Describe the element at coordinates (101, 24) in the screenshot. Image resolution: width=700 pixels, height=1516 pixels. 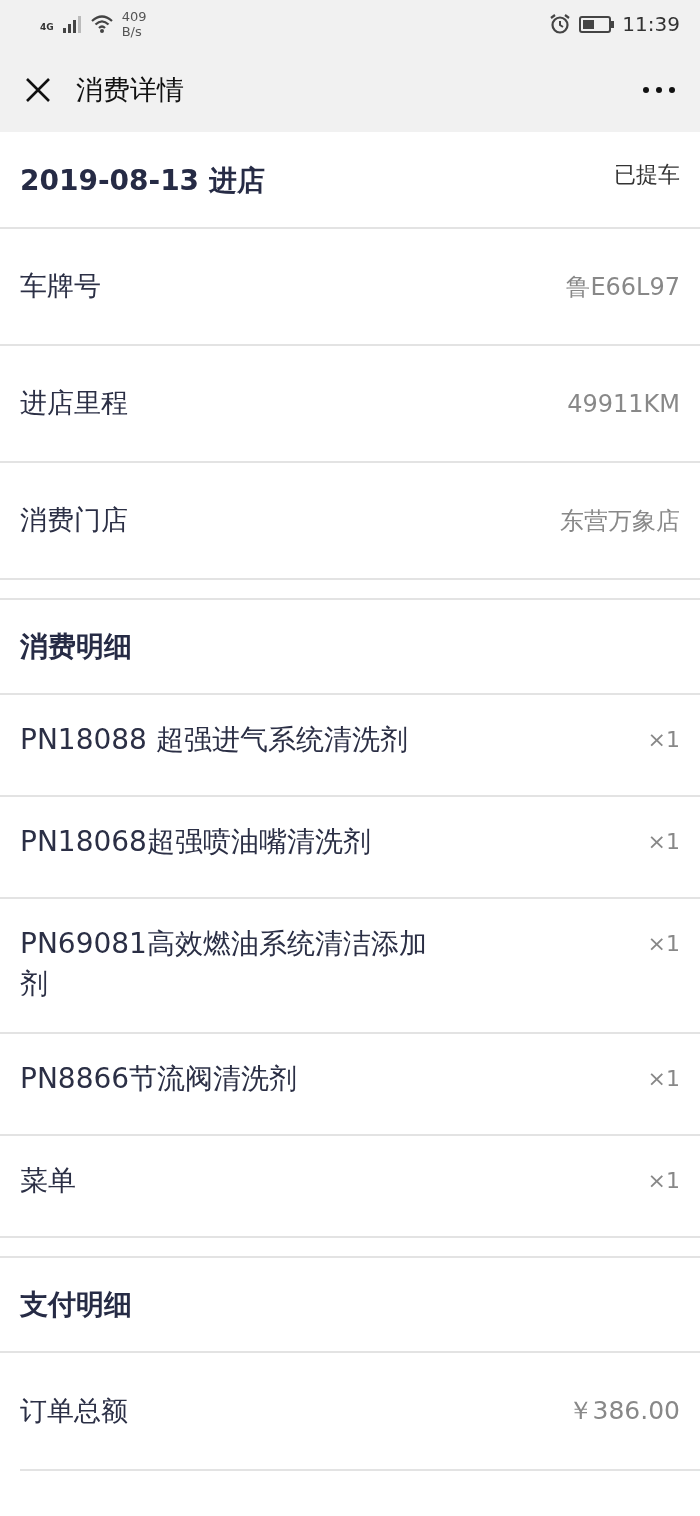
I see `wifi-icon` at that location.